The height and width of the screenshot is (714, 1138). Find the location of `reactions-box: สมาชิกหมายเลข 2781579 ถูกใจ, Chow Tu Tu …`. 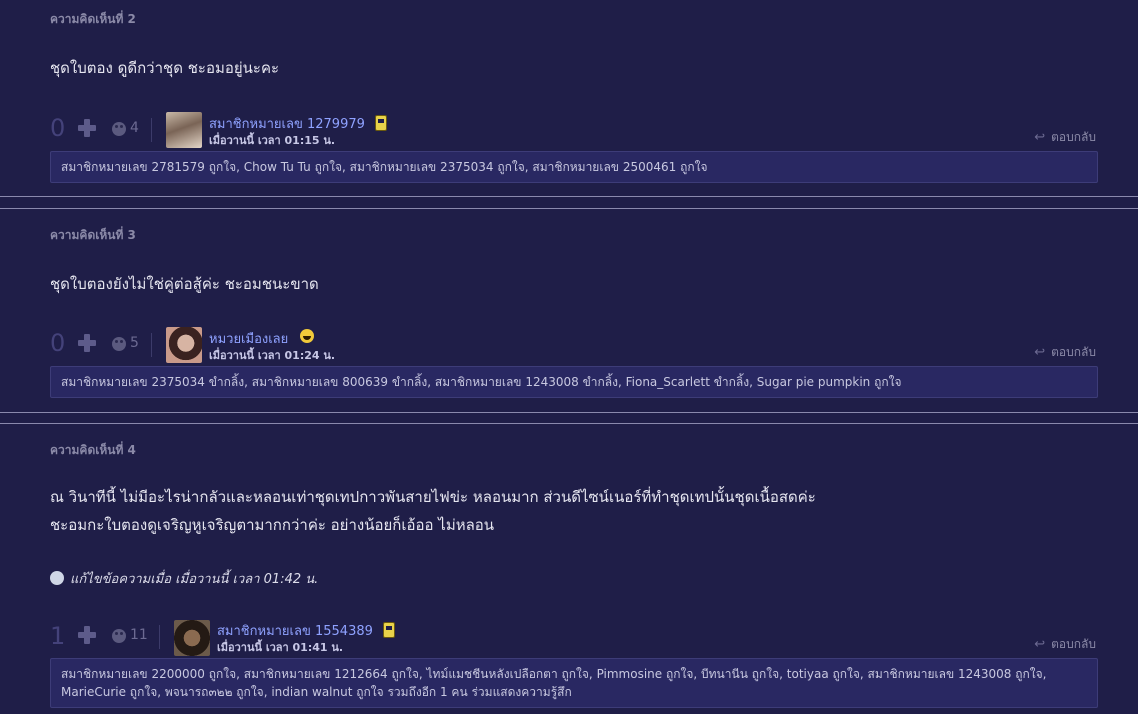

reactions-box: สมาชิกหมายเลข 2781579 ถูกใจ, Chow Tu Tu … is located at coordinates (574, 167).